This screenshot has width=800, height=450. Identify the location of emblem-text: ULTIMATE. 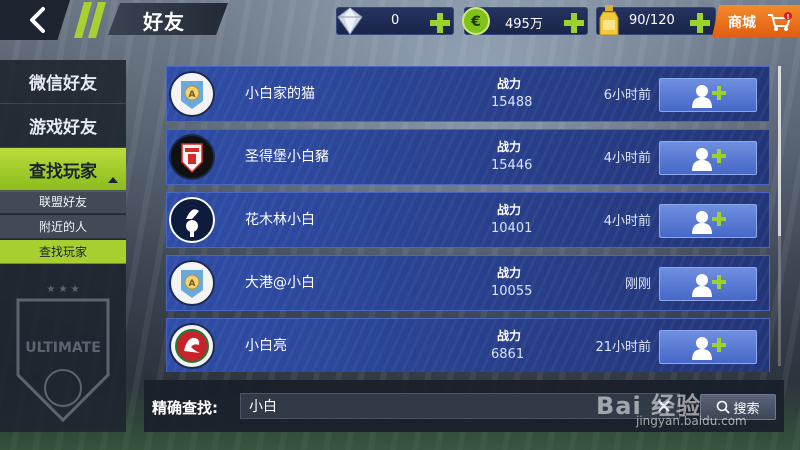
(63, 348).